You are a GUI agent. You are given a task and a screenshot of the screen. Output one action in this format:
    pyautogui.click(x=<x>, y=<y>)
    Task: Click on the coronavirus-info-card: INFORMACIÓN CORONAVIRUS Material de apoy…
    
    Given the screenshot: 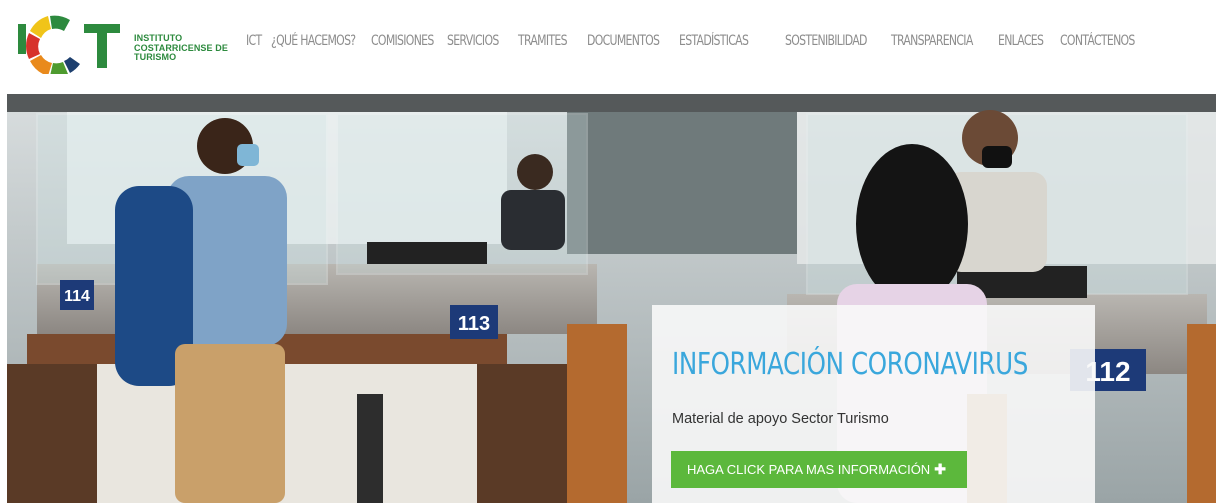 What is the action you would take?
    pyautogui.click(x=873, y=404)
    